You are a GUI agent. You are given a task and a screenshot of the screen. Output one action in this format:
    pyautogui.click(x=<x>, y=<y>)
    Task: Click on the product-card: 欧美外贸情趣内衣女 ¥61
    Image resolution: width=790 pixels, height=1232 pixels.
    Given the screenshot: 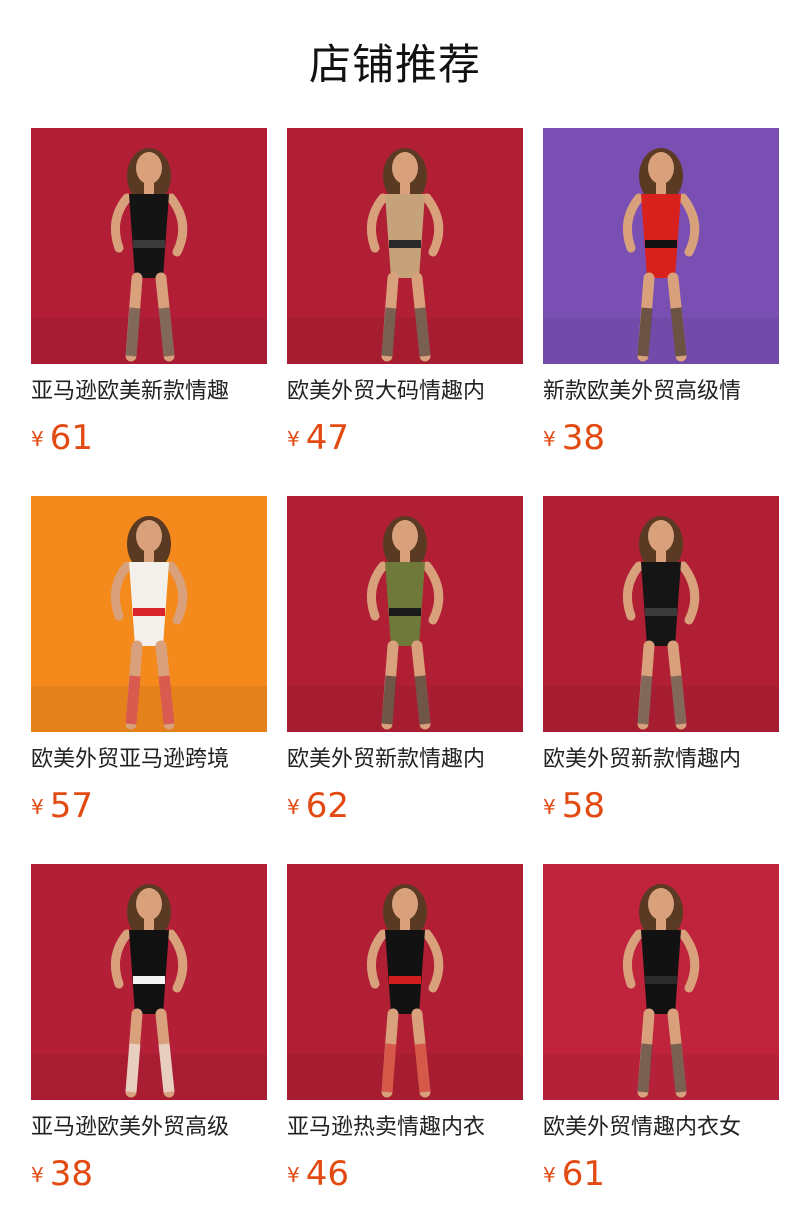 What is the action you would take?
    pyautogui.click(x=661, y=1034)
    